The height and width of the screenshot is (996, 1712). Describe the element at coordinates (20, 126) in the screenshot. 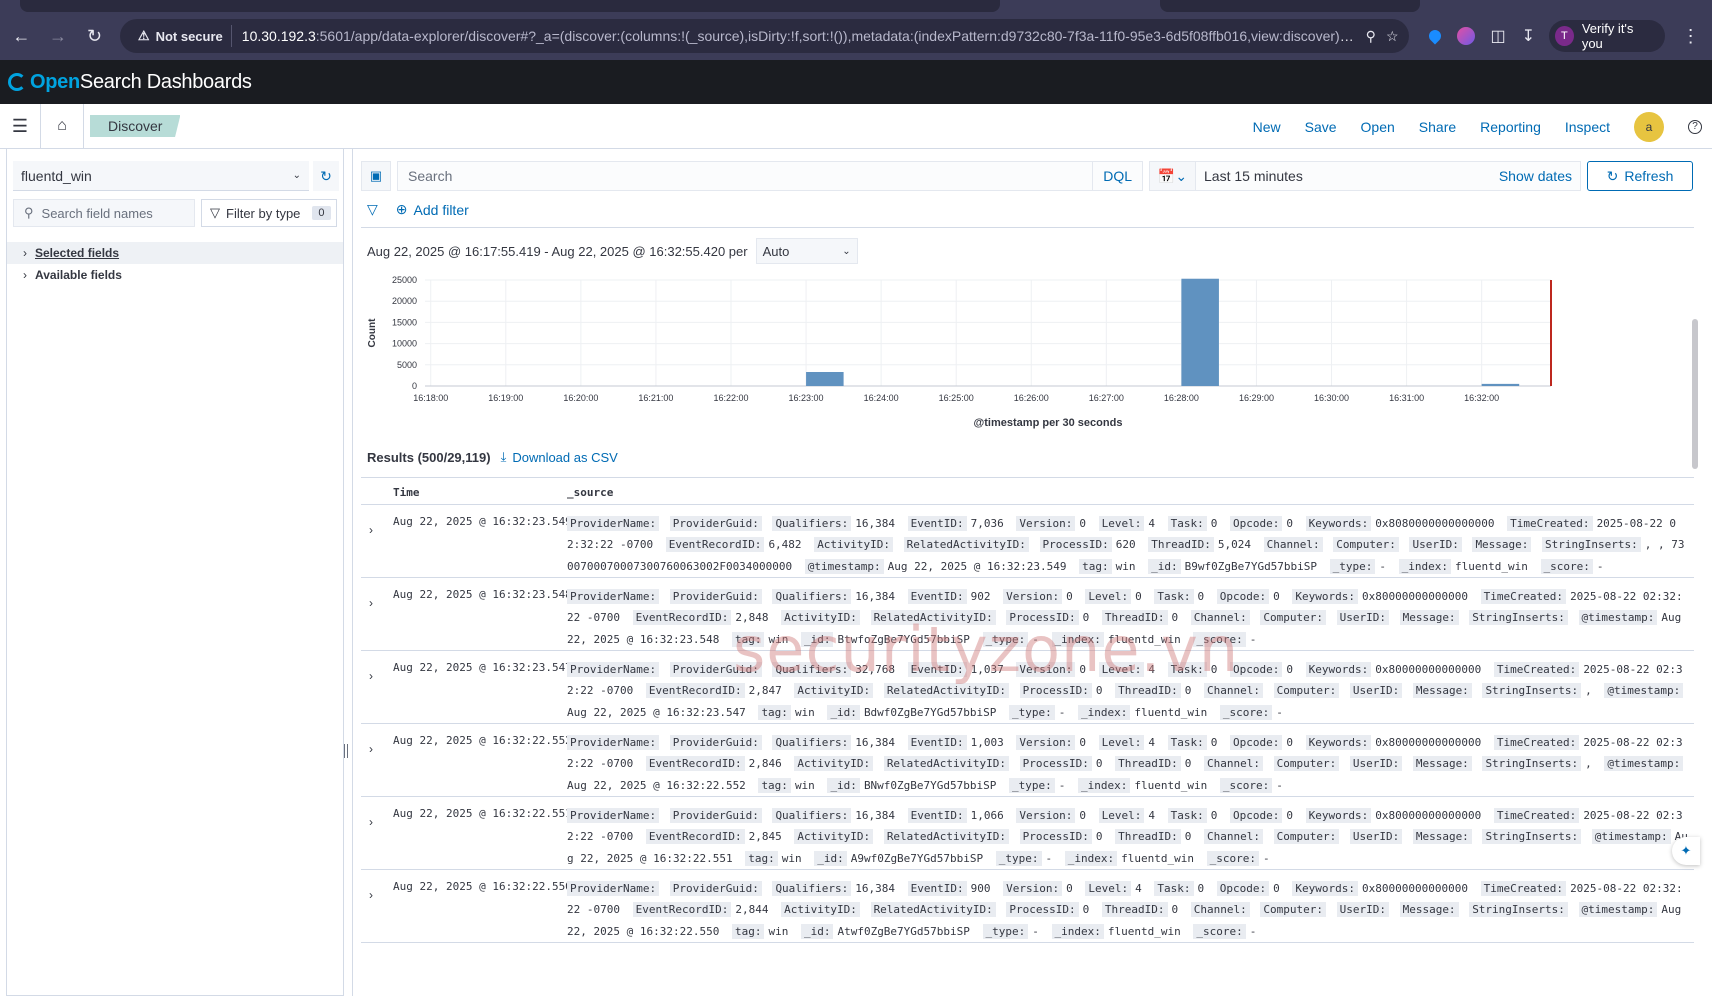

I see `hamburger-menu-icon: ☰` at that location.